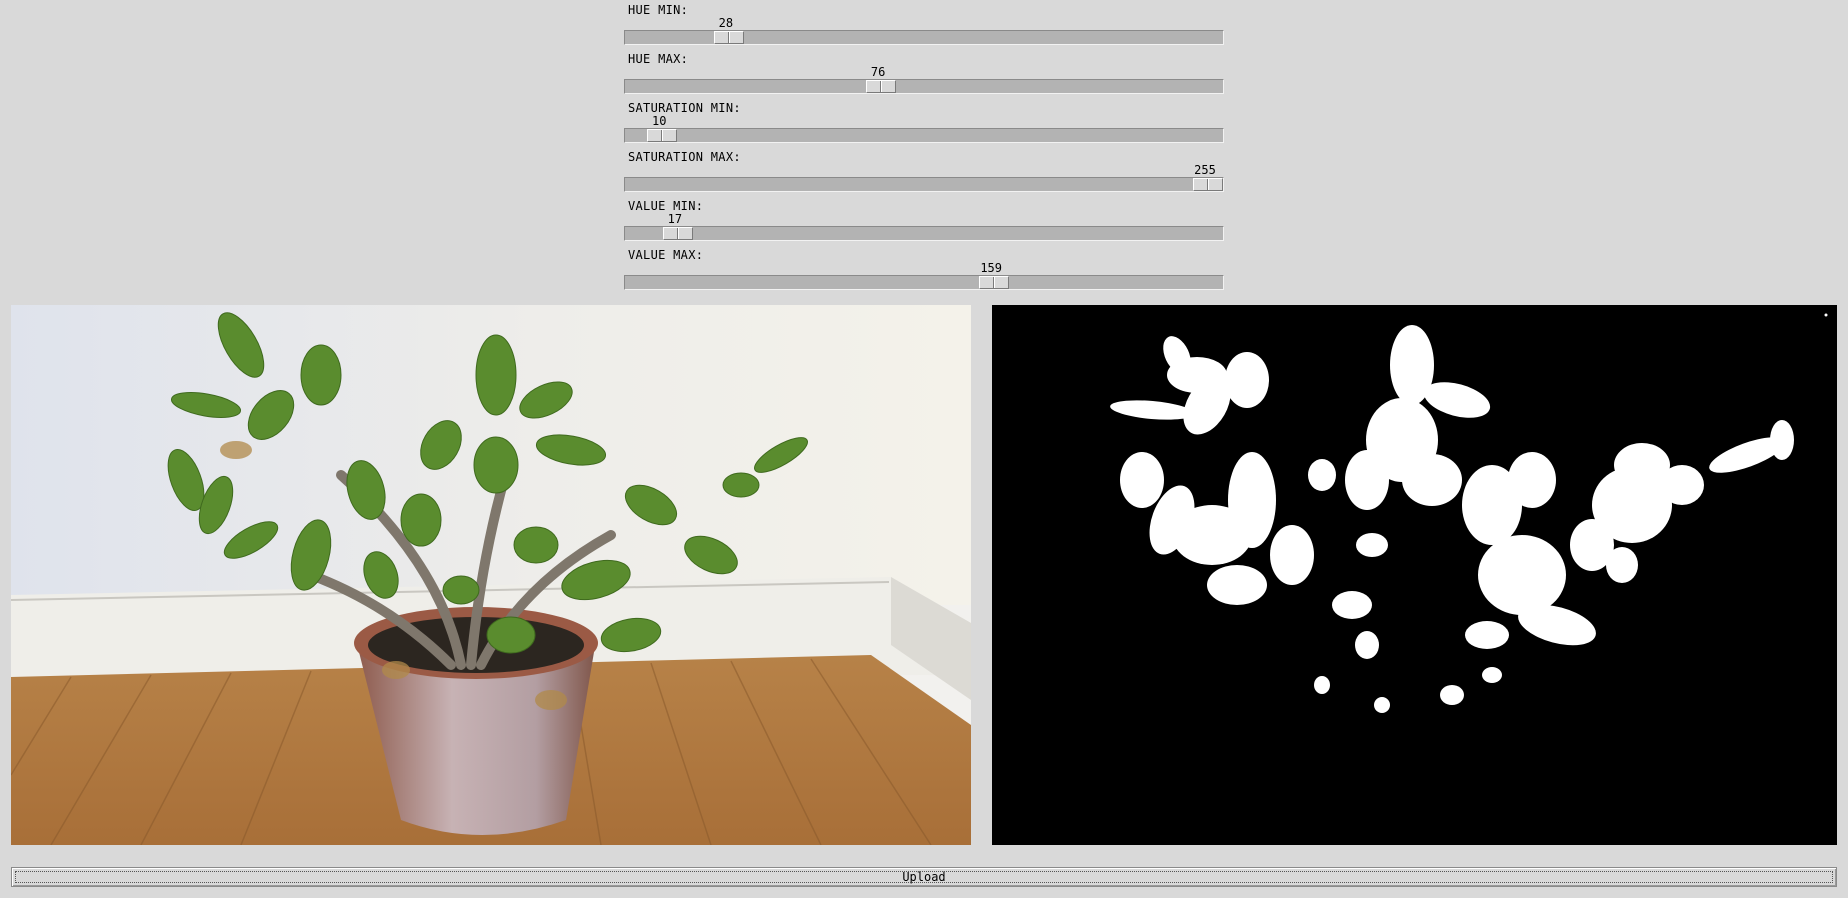 This screenshot has width=1848, height=898. Describe the element at coordinates (726, 23) in the screenshot. I see `slider-value: 28` at that location.